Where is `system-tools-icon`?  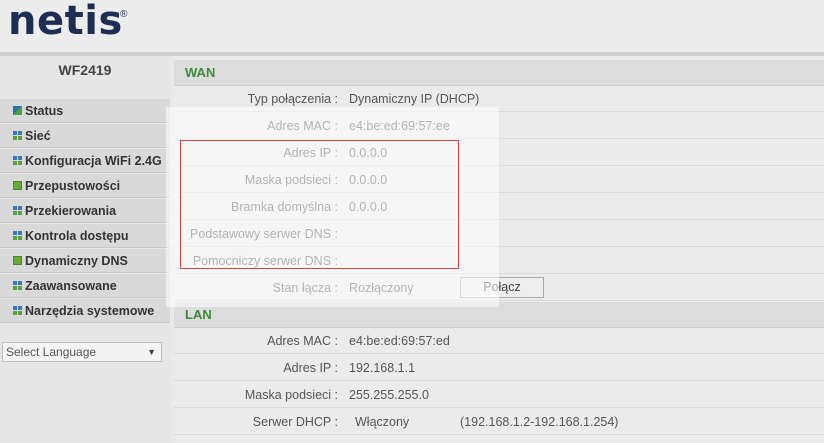
system-tools-icon is located at coordinates (17, 310).